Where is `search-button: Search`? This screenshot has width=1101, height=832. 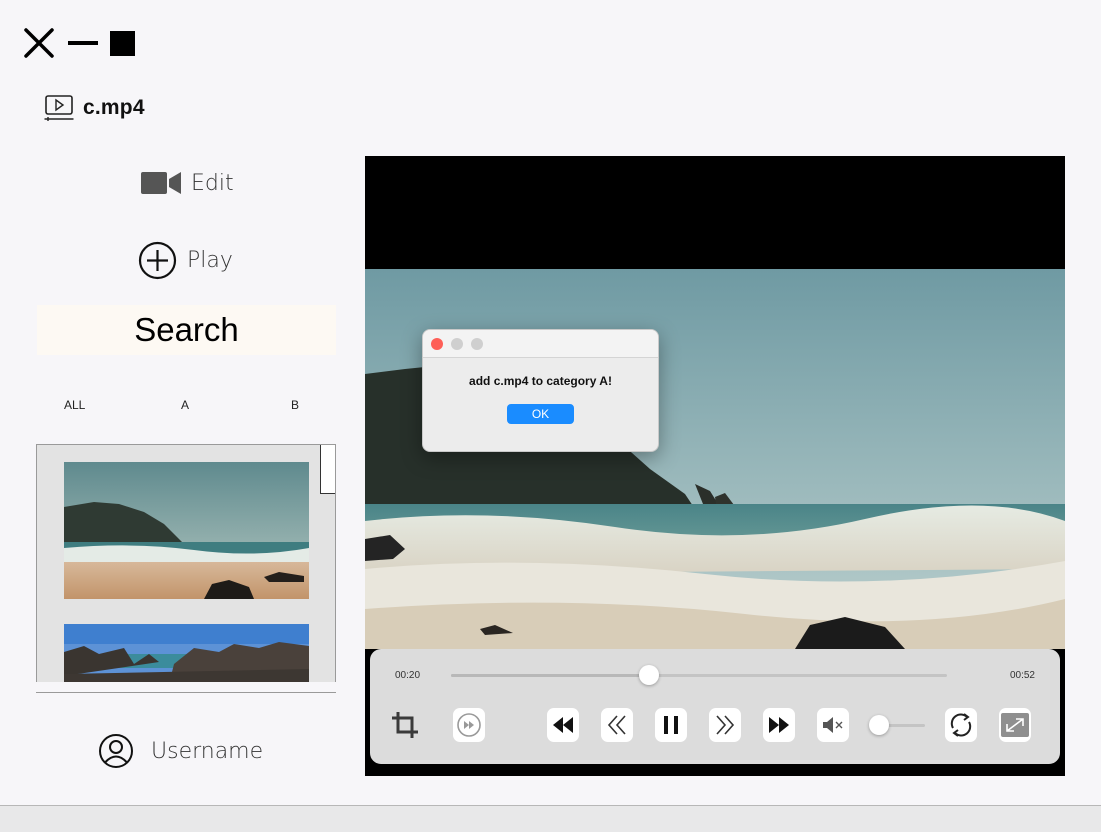 search-button: Search is located at coordinates (186, 330).